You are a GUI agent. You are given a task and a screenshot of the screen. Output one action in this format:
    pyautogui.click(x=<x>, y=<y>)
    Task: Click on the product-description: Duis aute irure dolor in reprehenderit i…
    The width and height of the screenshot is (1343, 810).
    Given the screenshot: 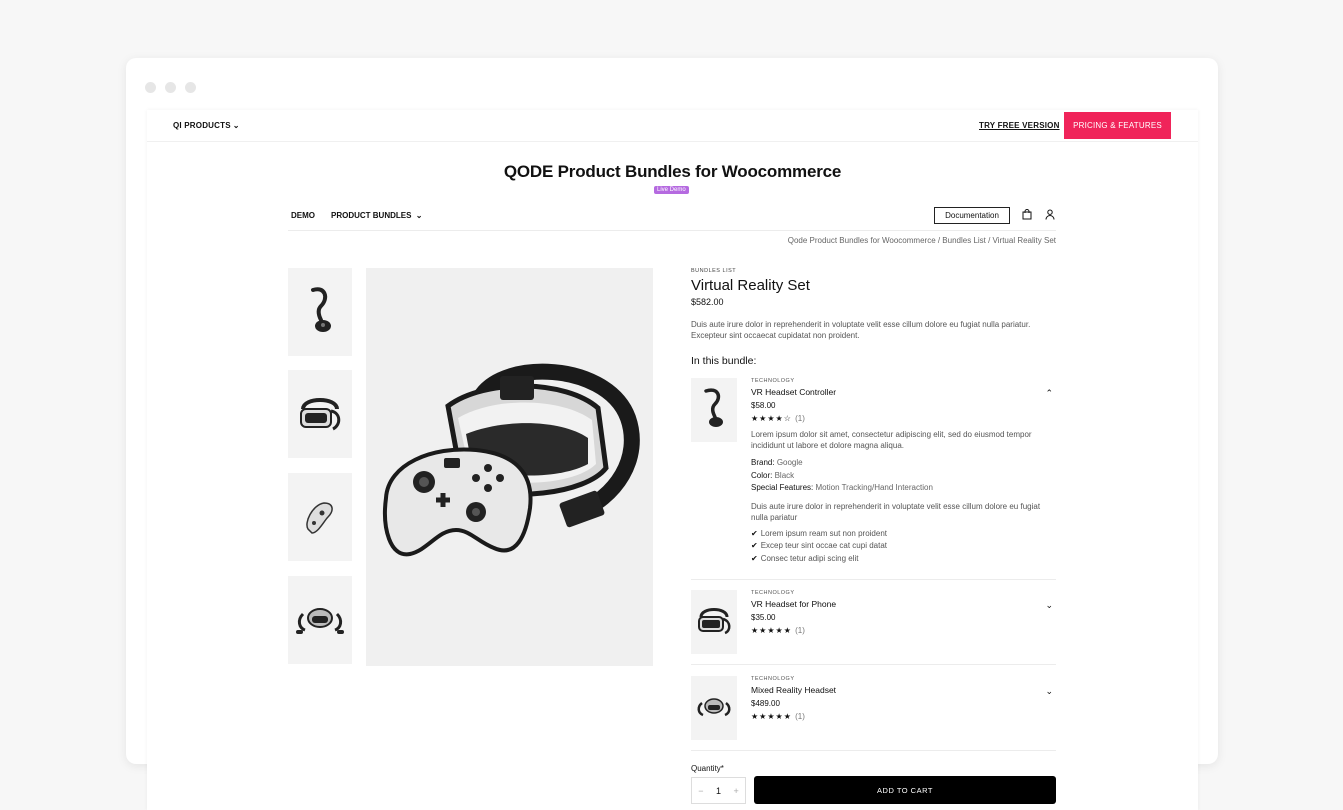 What is the action you would take?
    pyautogui.click(x=861, y=330)
    